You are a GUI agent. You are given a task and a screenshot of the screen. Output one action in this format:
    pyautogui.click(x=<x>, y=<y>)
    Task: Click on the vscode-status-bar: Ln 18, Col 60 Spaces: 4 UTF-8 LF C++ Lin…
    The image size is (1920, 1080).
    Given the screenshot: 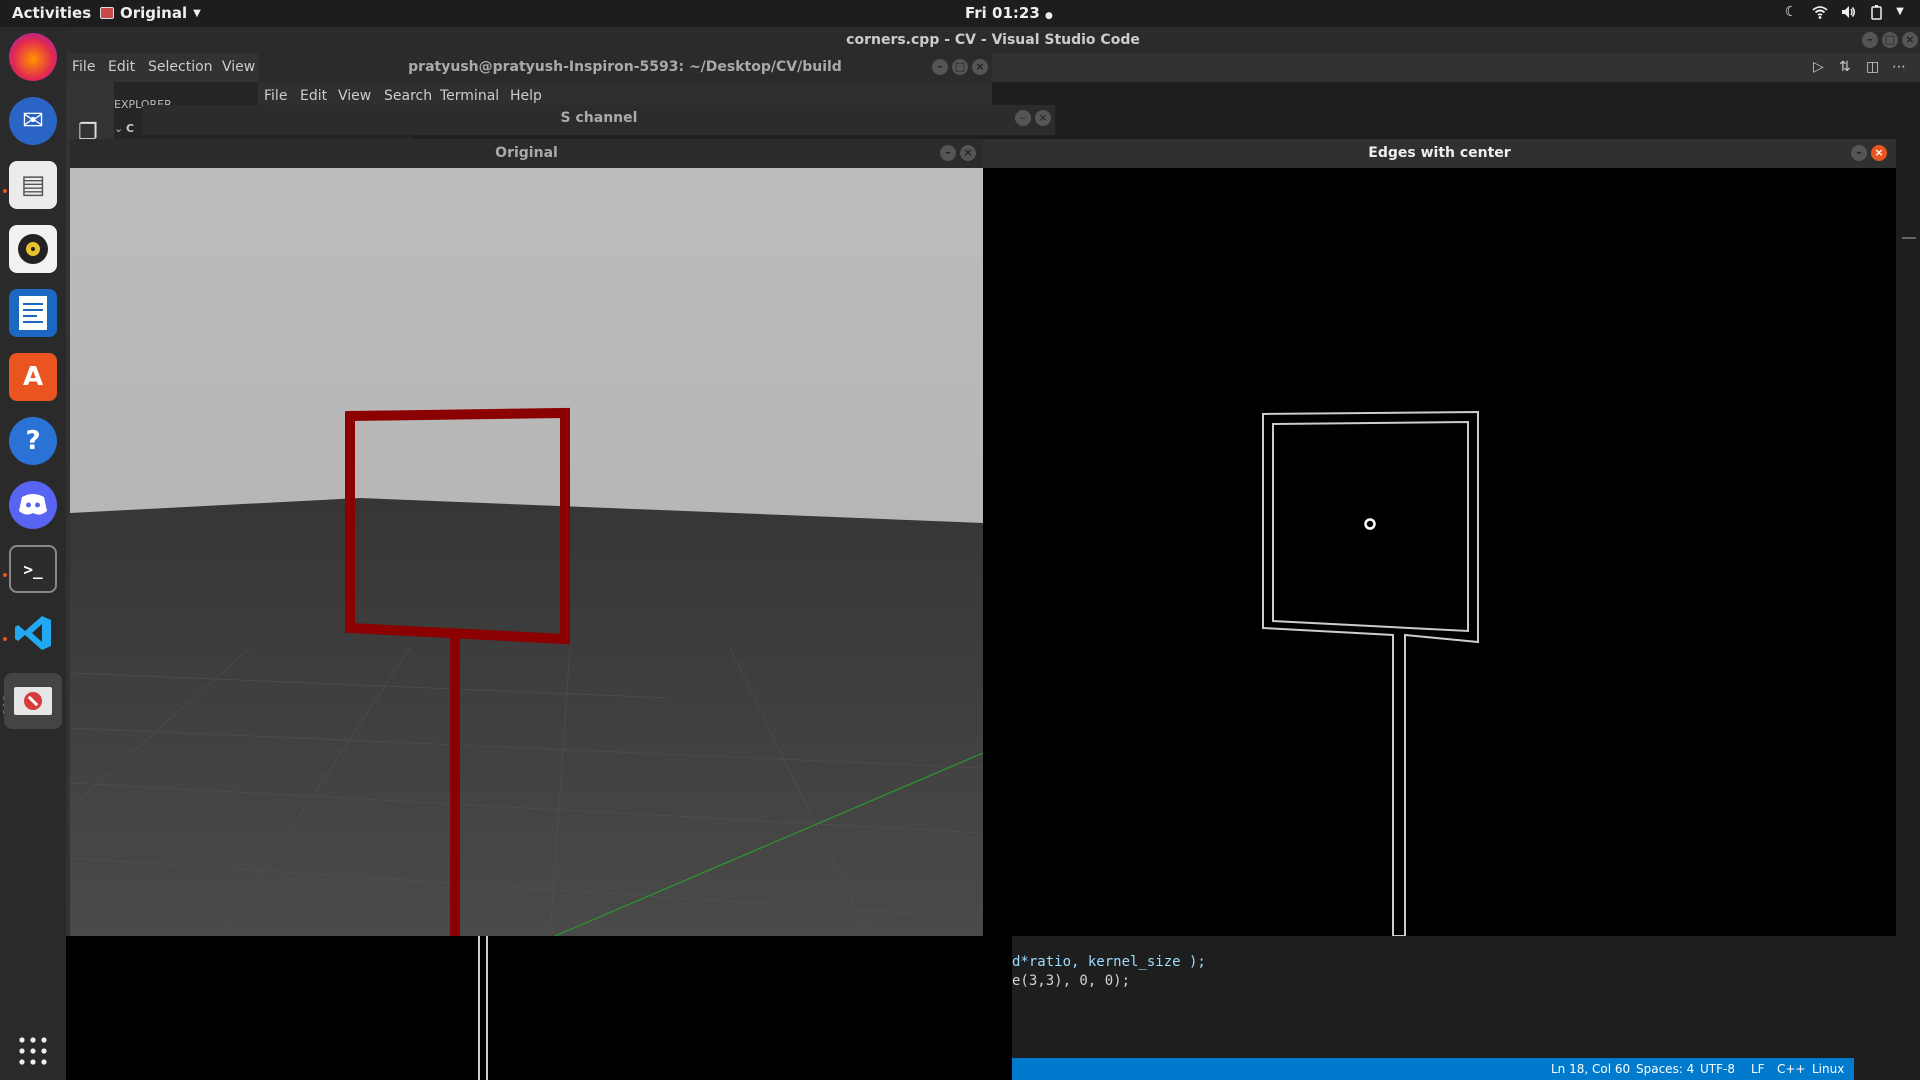 What is the action you would take?
    pyautogui.click(x=1401, y=1069)
    